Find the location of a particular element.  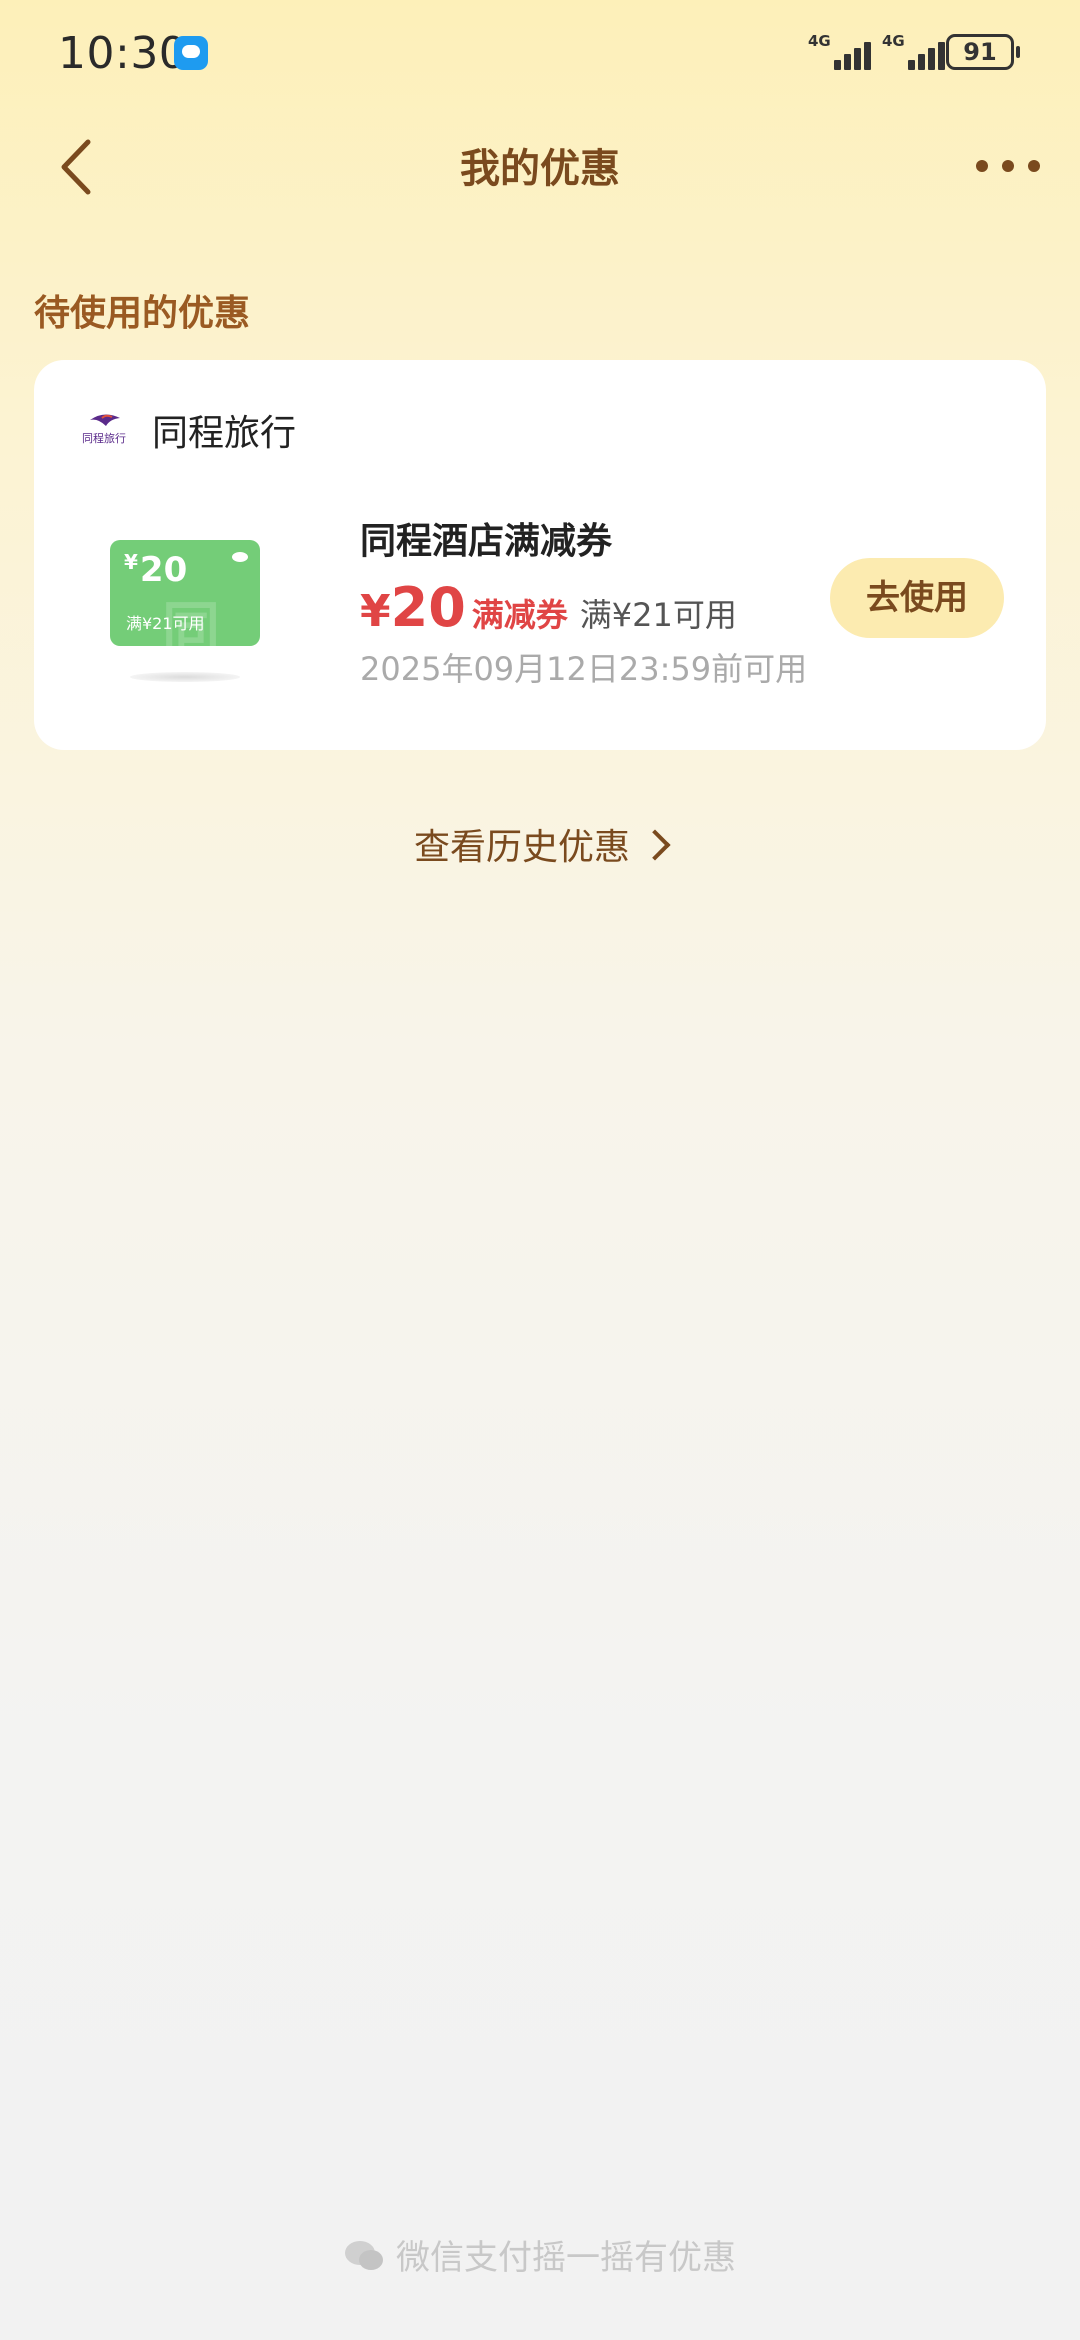

nav-bar: 我的优惠 is located at coordinates (540, 165).